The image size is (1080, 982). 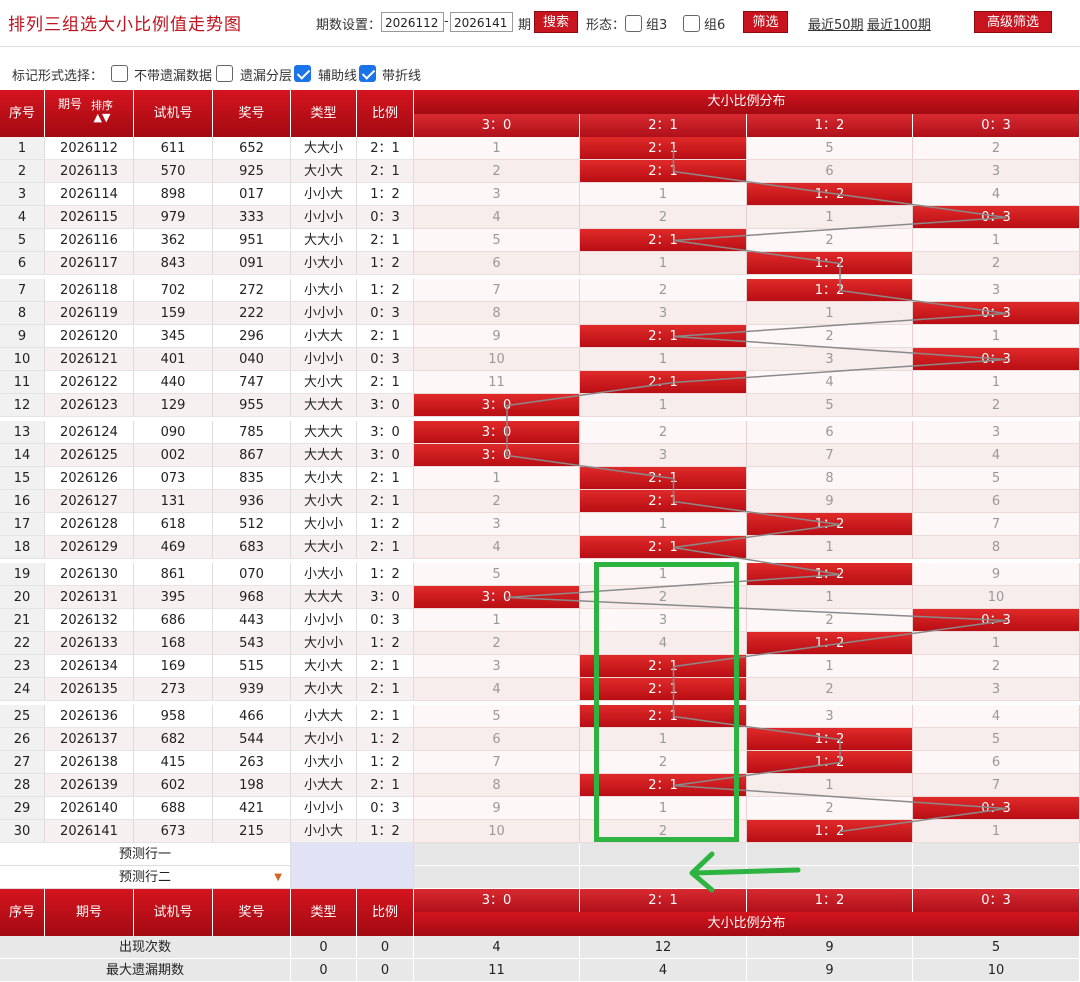 What do you see at coordinates (89, 620) in the screenshot?
I see `row-issue: 2026132` at bounding box center [89, 620].